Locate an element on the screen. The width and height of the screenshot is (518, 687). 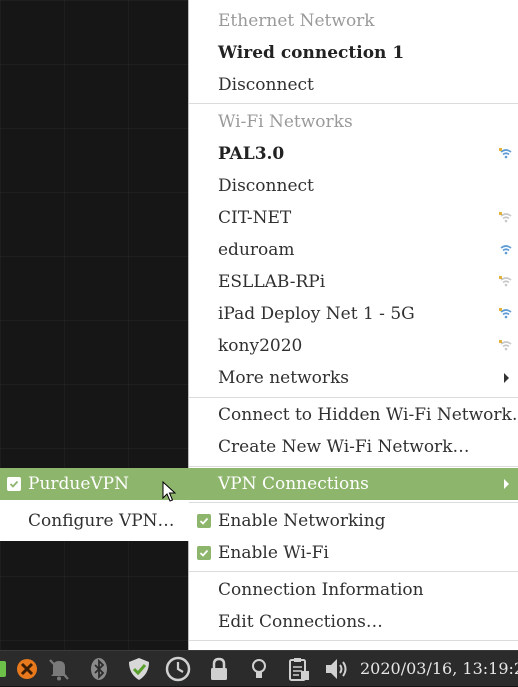
wifi-network-name: eduroam is located at coordinates (256, 250).